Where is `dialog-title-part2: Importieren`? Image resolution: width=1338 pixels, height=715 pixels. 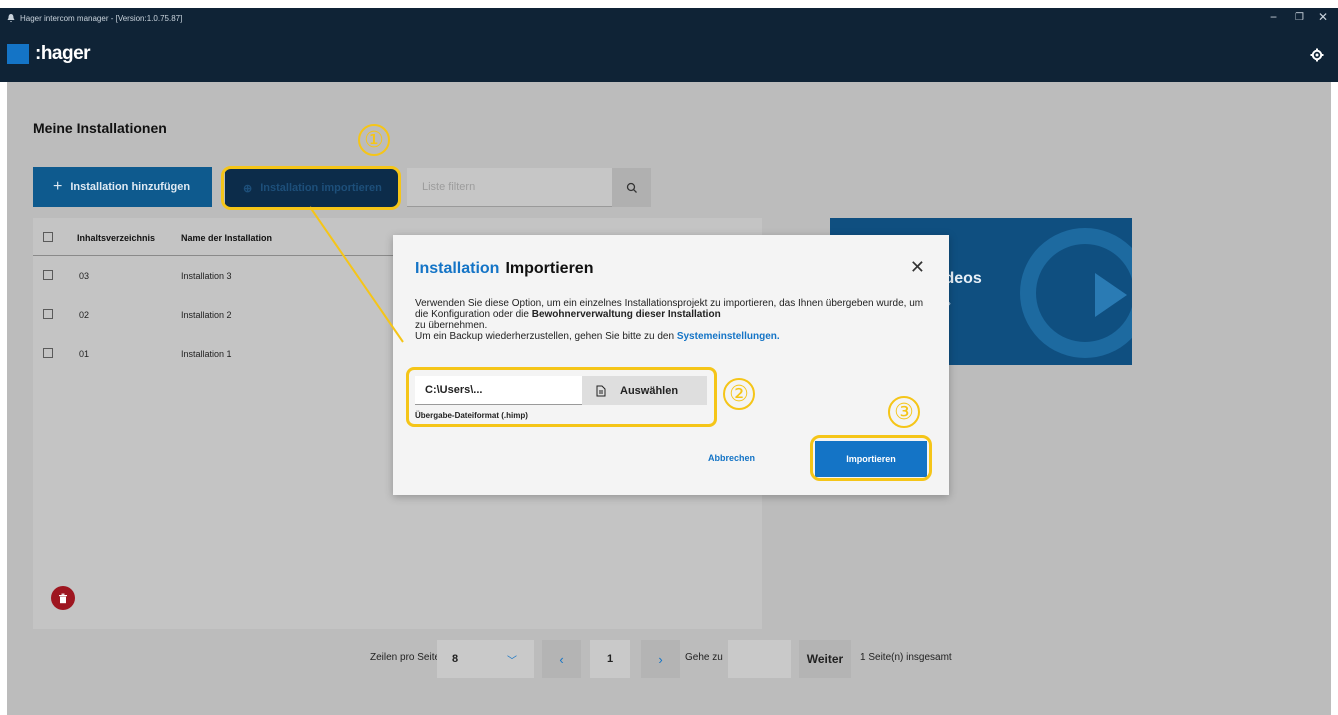 dialog-title-part2: Importieren is located at coordinates (549, 268).